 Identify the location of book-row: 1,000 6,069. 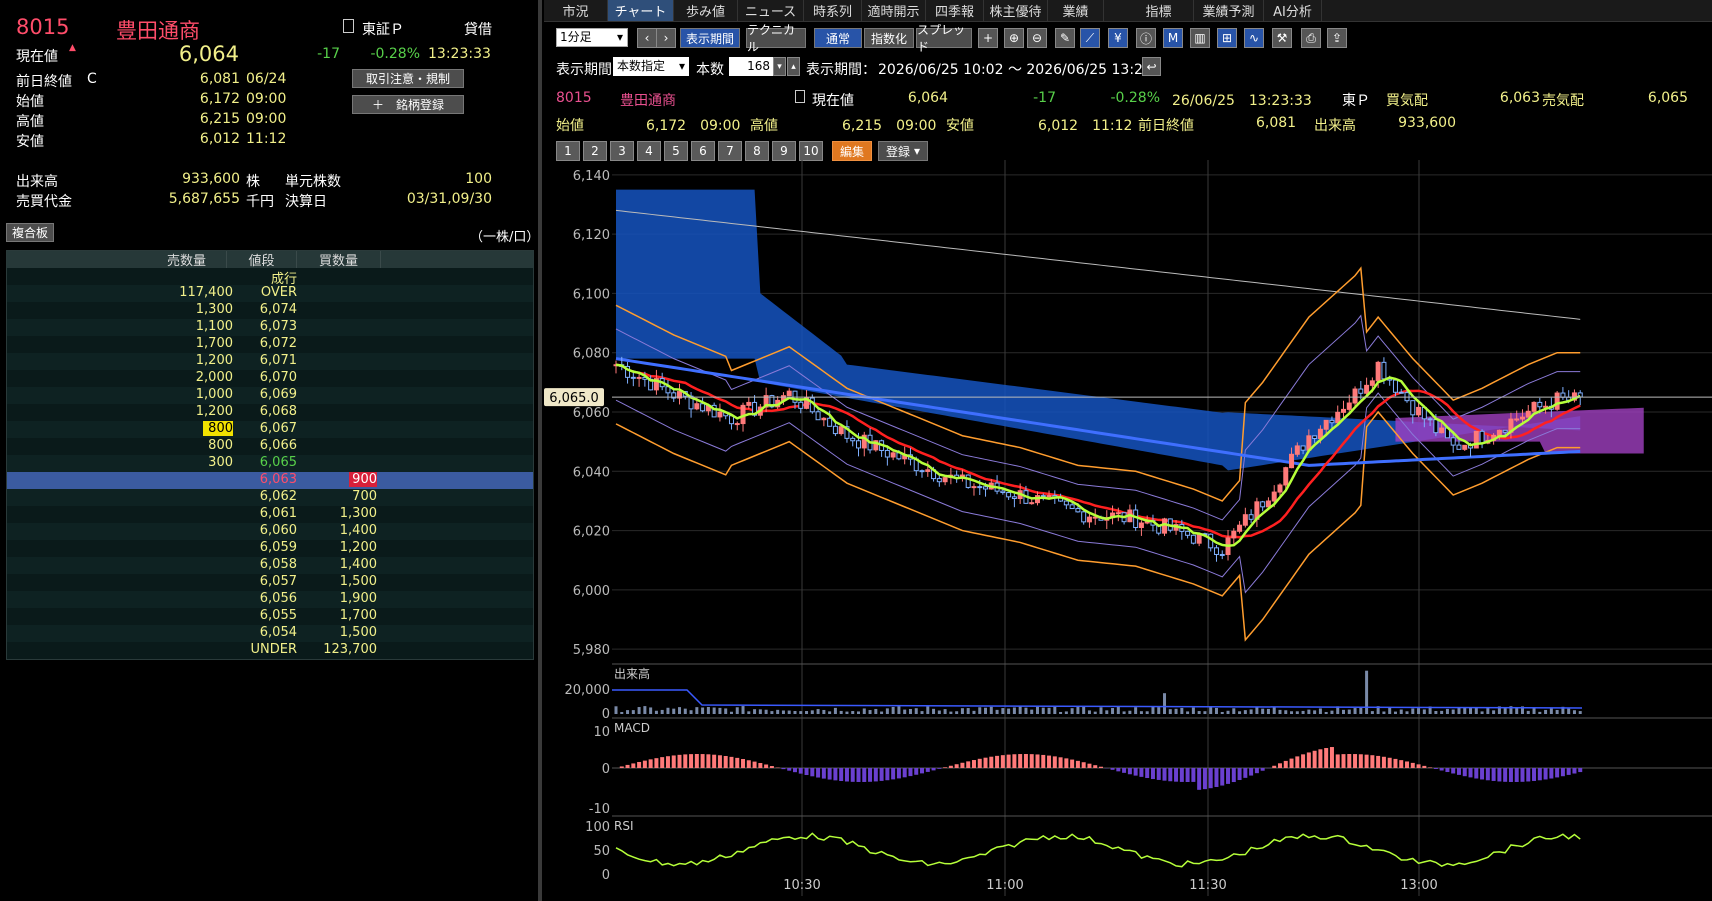
(270, 395).